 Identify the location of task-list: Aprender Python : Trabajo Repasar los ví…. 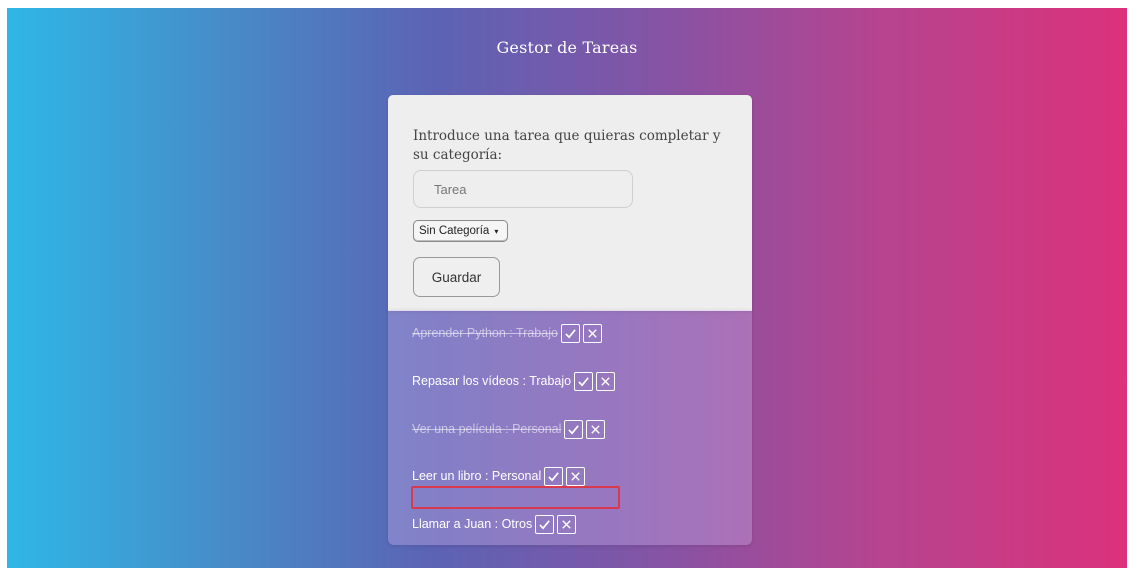
(570, 427).